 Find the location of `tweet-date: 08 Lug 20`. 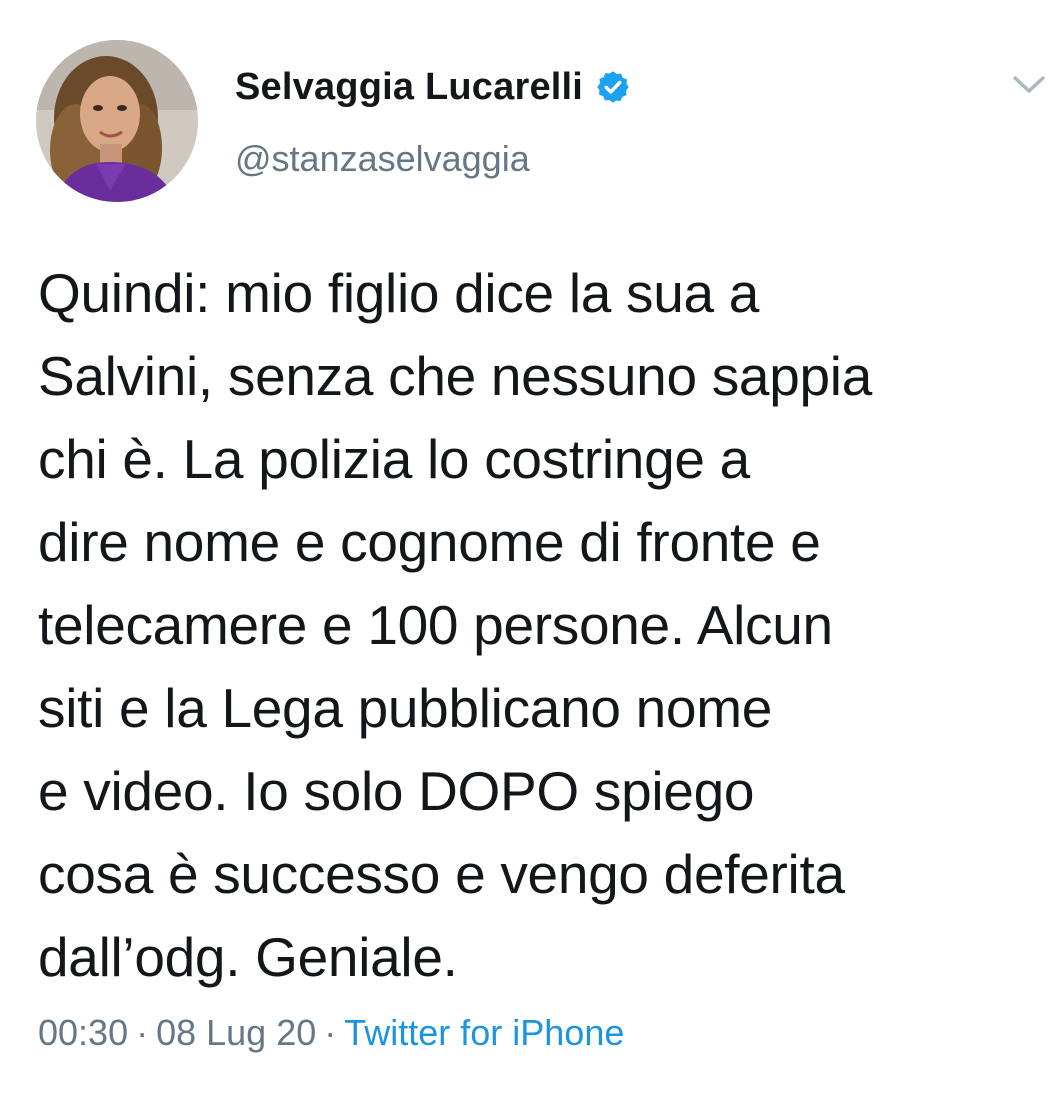

tweet-date: 08 Lug 20 is located at coordinates (236, 1032).